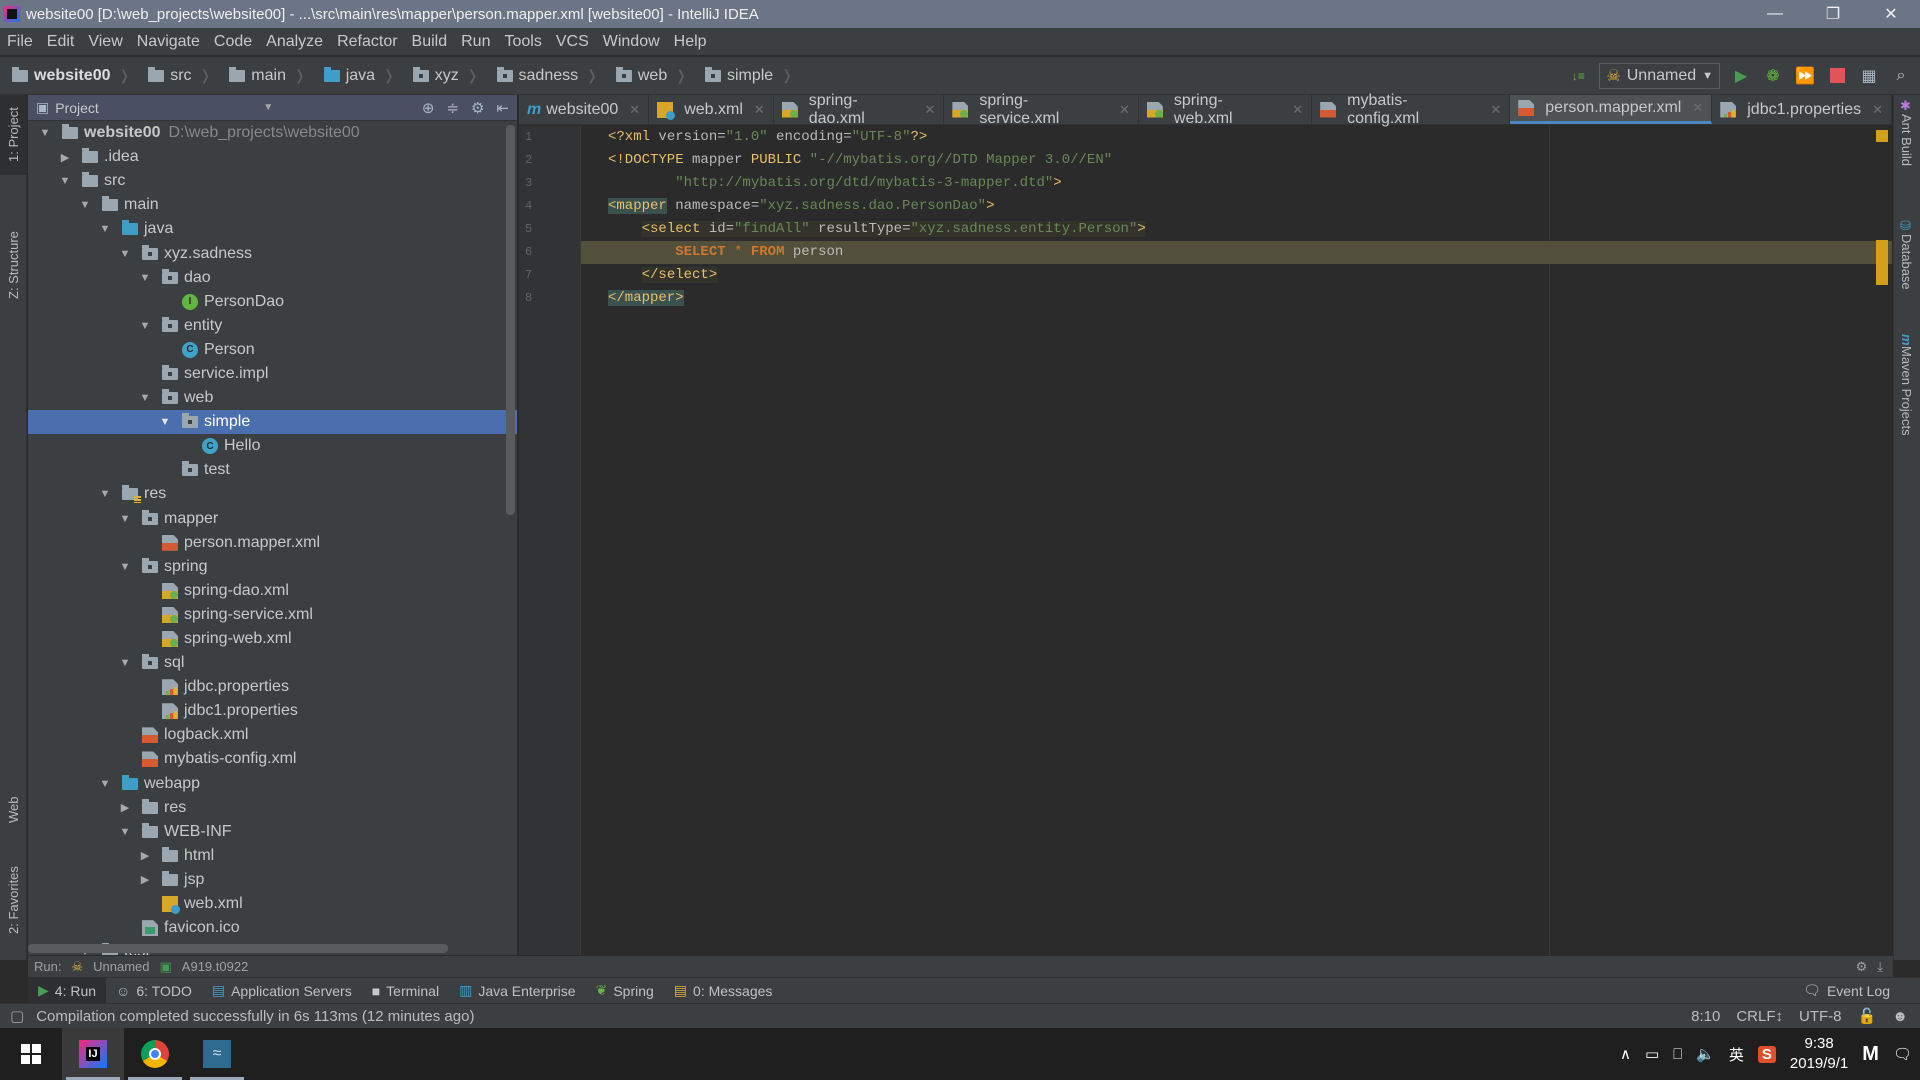 The image size is (1920, 1080). What do you see at coordinates (1625, 1054) in the screenshot?
I see `tray-expand-icon: ∧` at bounding box center [1625, 1054].